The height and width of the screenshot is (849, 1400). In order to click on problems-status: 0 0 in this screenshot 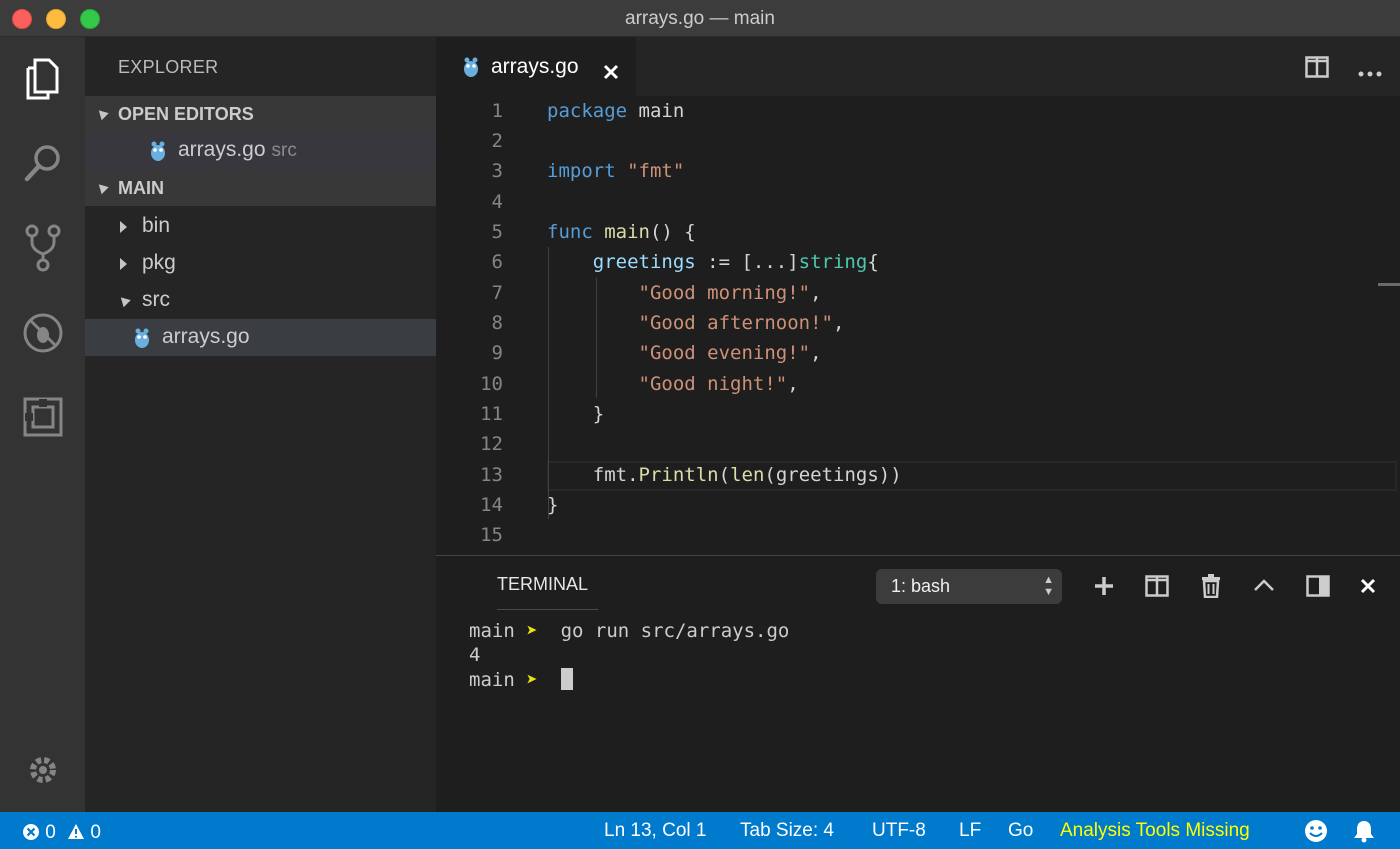, I will do `click(61, 833)`.